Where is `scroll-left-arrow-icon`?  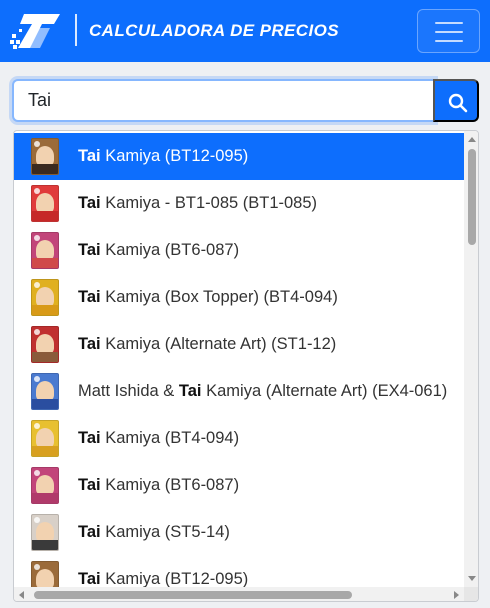
scroll-left-arrow-icon is located at coordinates (21, 595).